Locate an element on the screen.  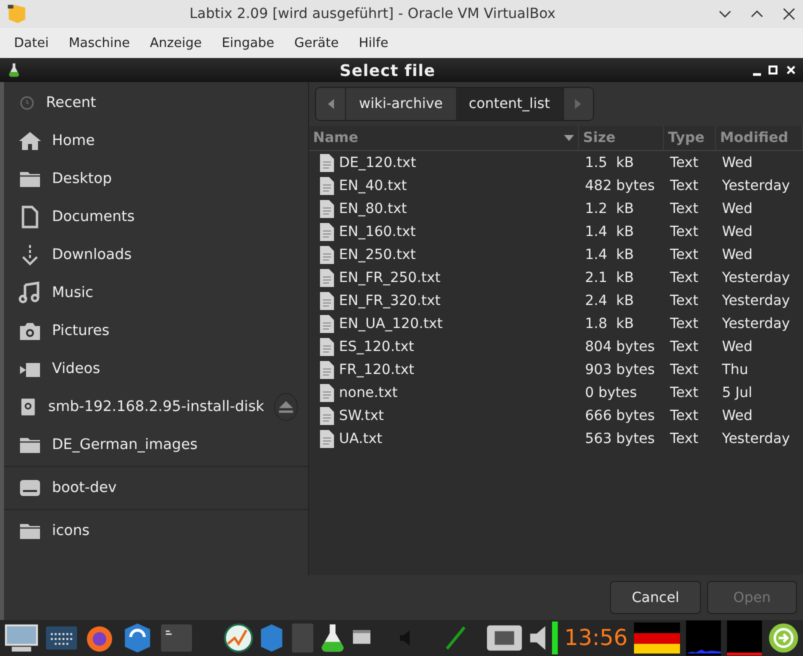
menu-item: Anzeige is located at coordinates (176, 43).